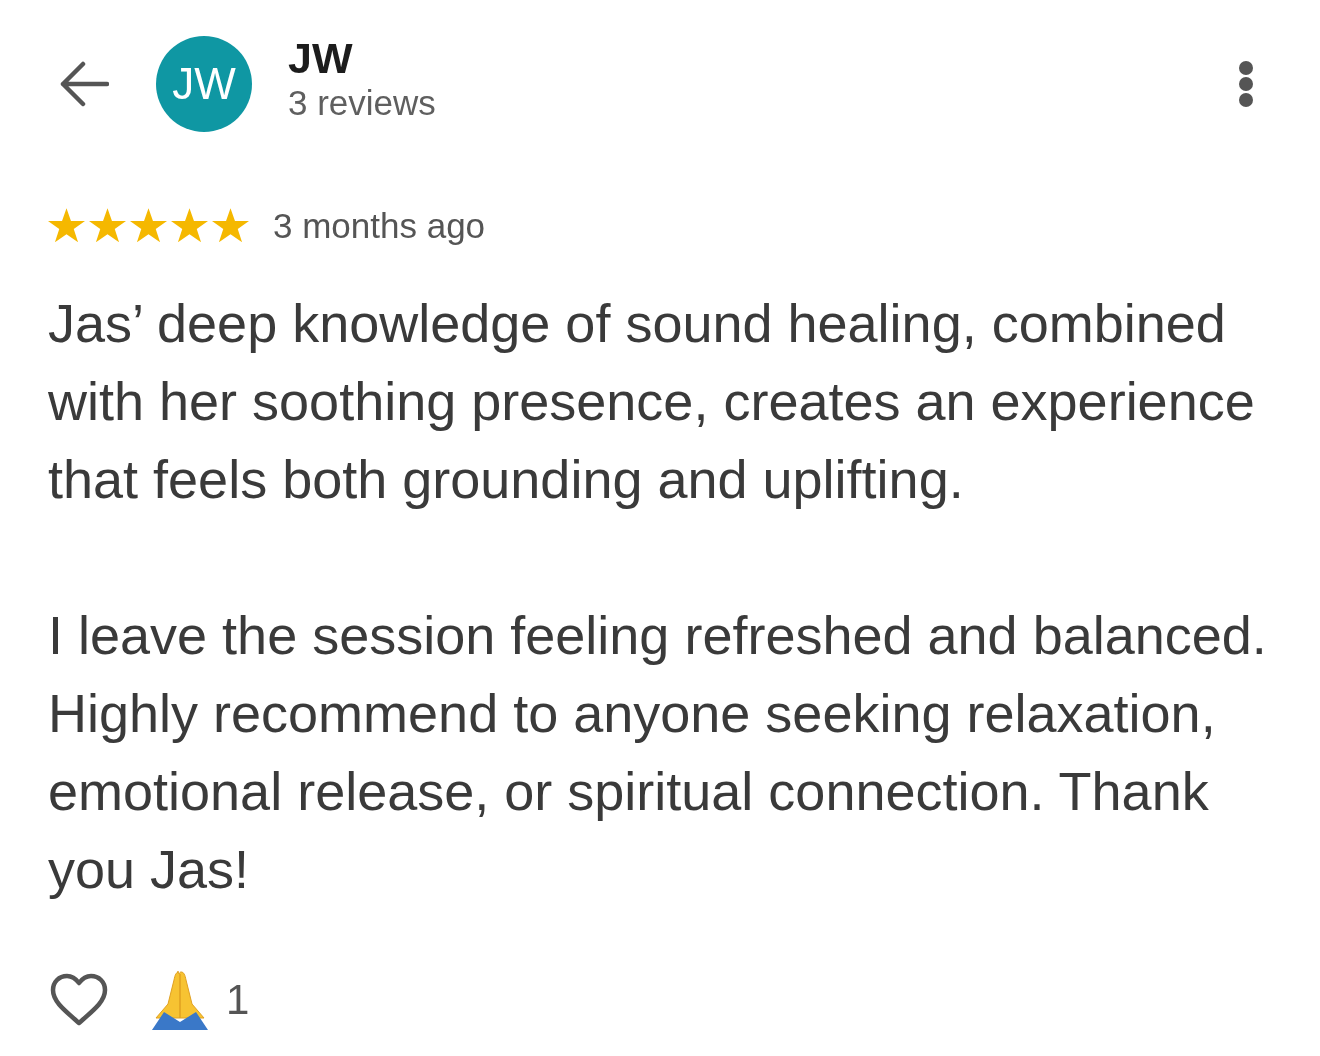  I want to click on reviewer-name: JW, so click(321, 58).